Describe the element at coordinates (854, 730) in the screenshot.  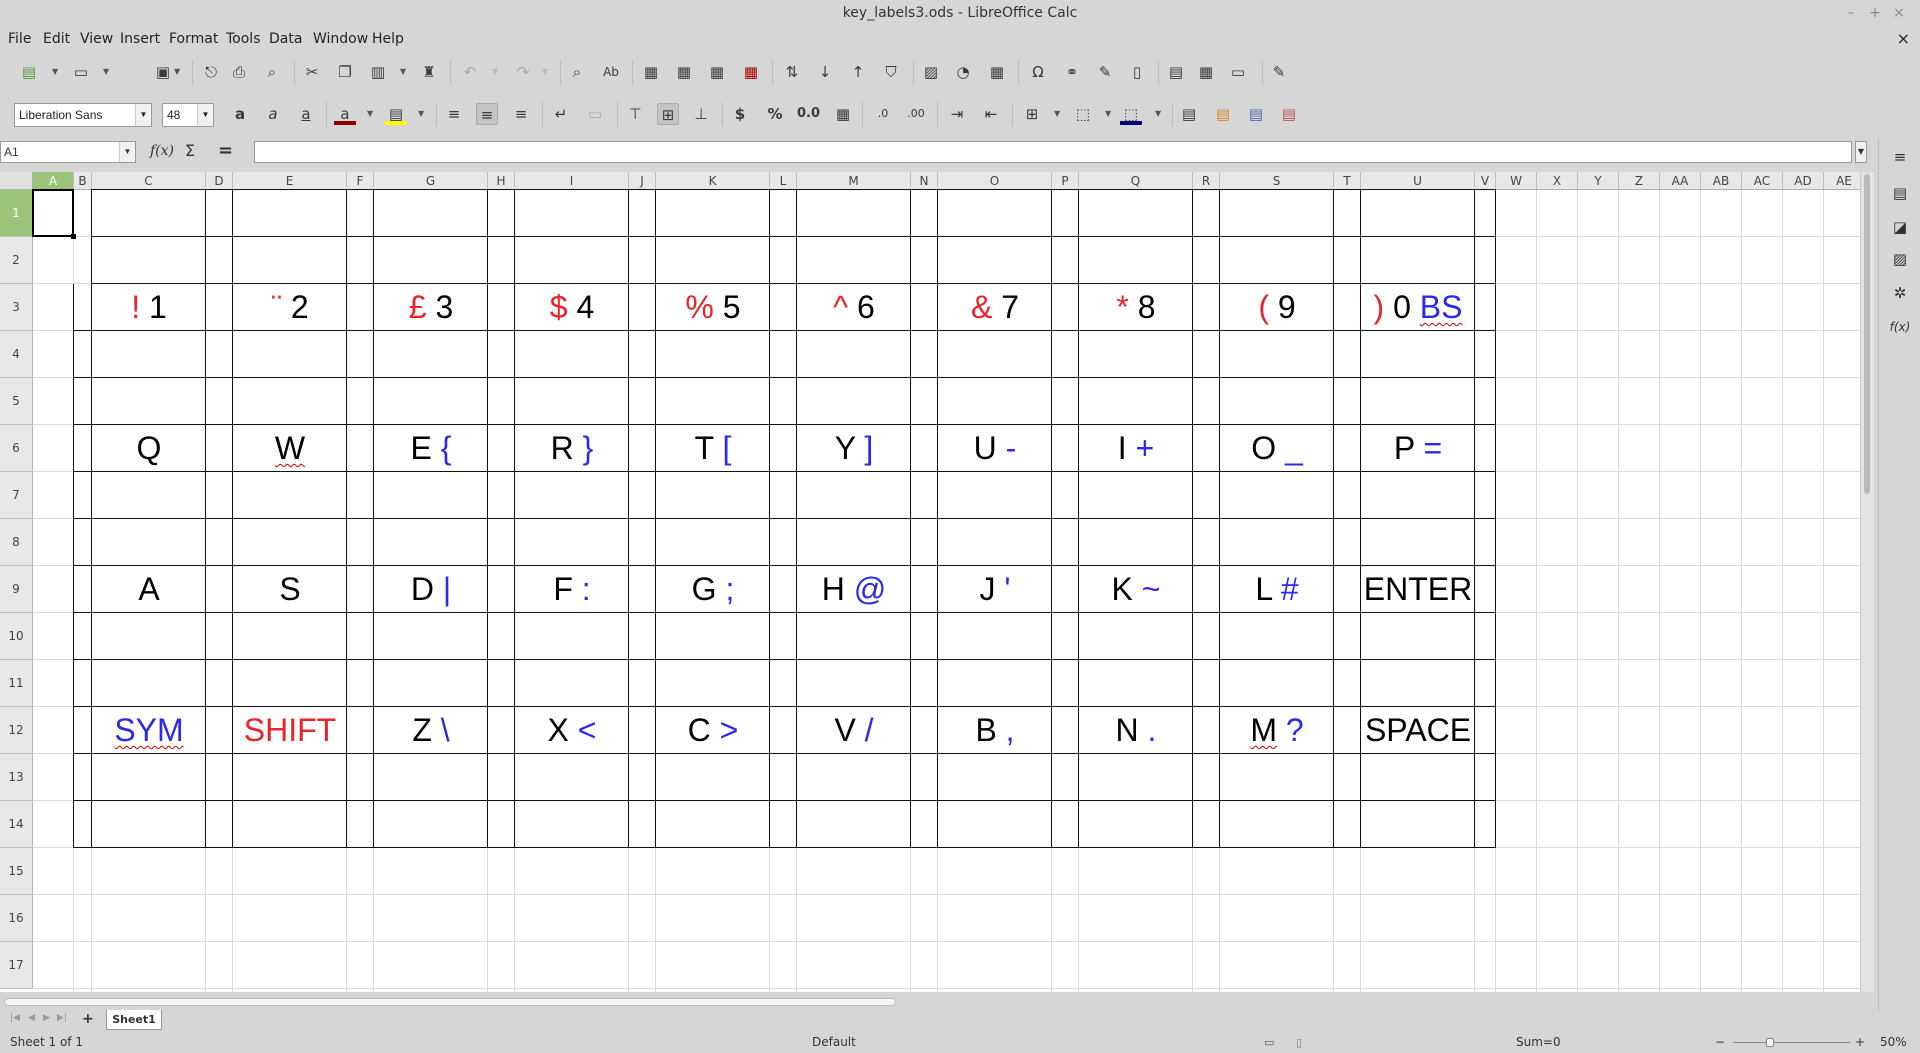
I see `key-label-cell: V /` at that location.